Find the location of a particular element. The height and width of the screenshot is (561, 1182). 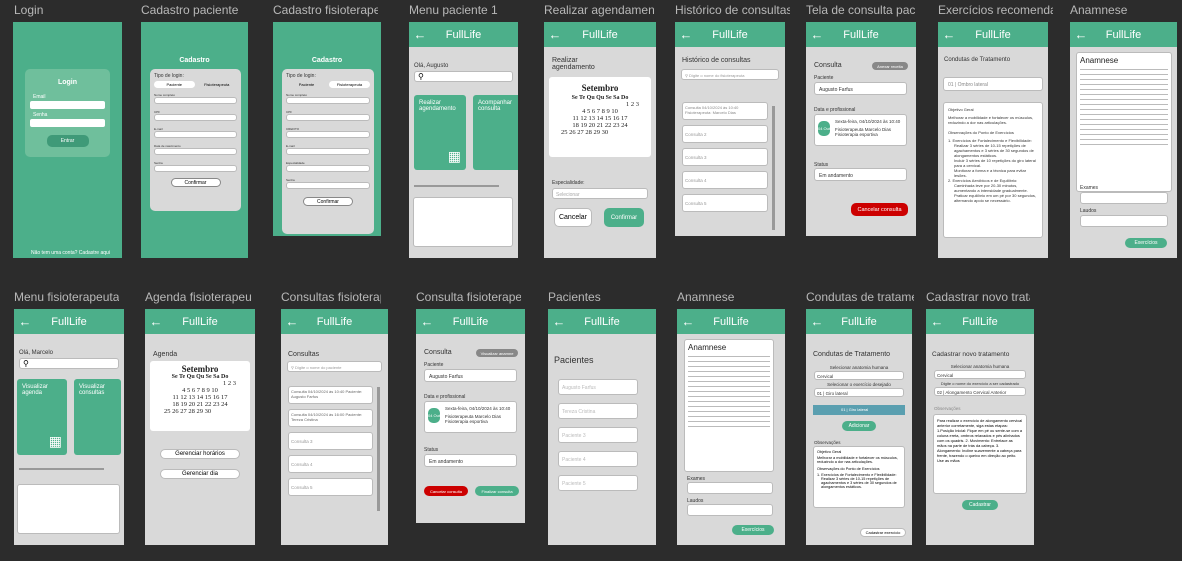

consulta-item: Consulta 2 is located at coordinates (725, 134).